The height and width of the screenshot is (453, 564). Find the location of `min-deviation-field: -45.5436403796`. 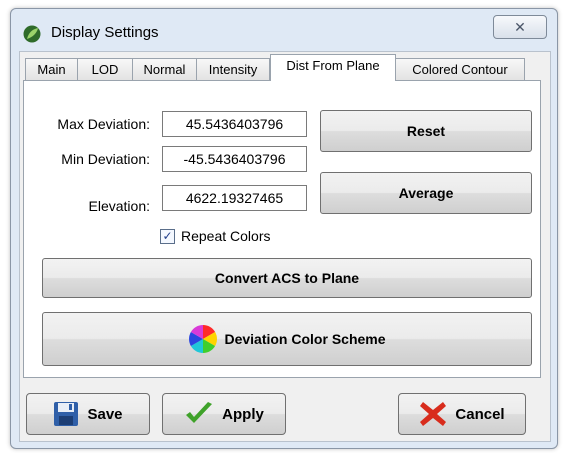

min-deviation-field: -45.5436403796 is located at coordinates (234, 159).